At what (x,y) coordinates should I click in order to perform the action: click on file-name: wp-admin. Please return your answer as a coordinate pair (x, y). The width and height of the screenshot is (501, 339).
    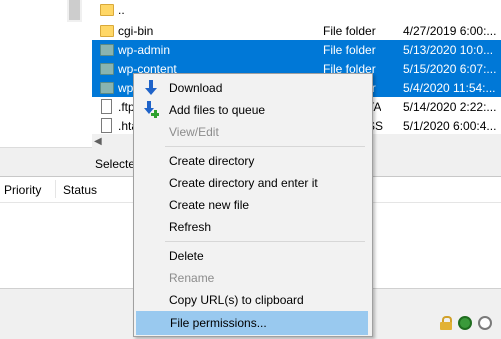
    Looking at the image, I should click on (144, 50).